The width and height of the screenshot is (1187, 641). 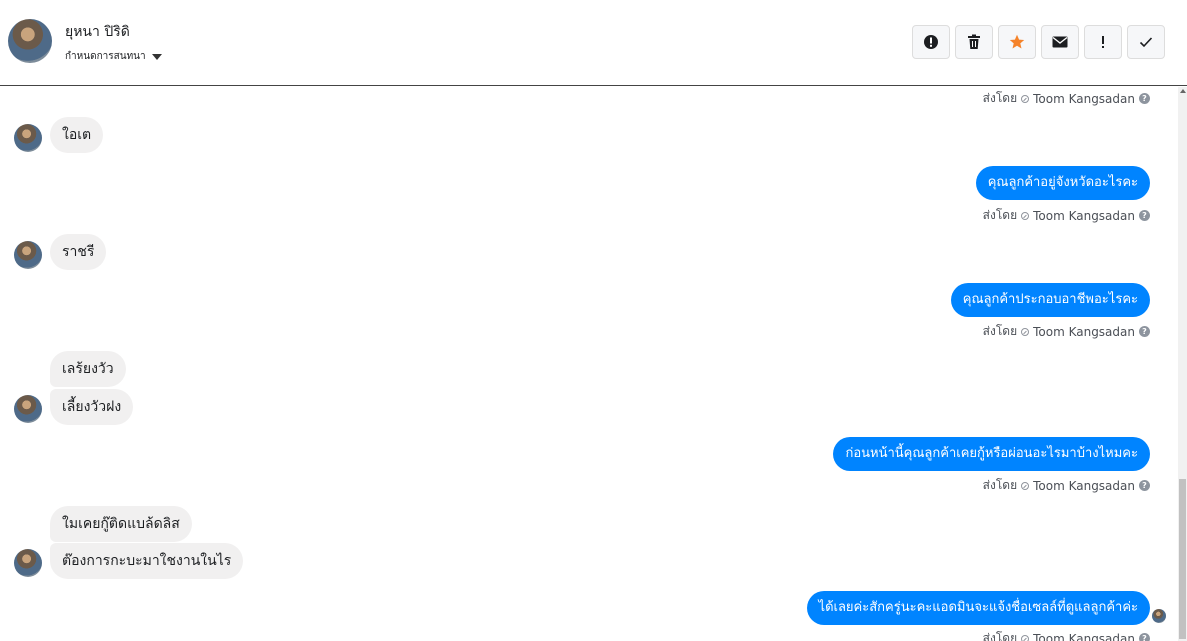 I want to click on scroll-thumb, so click(x=1182, y=559).